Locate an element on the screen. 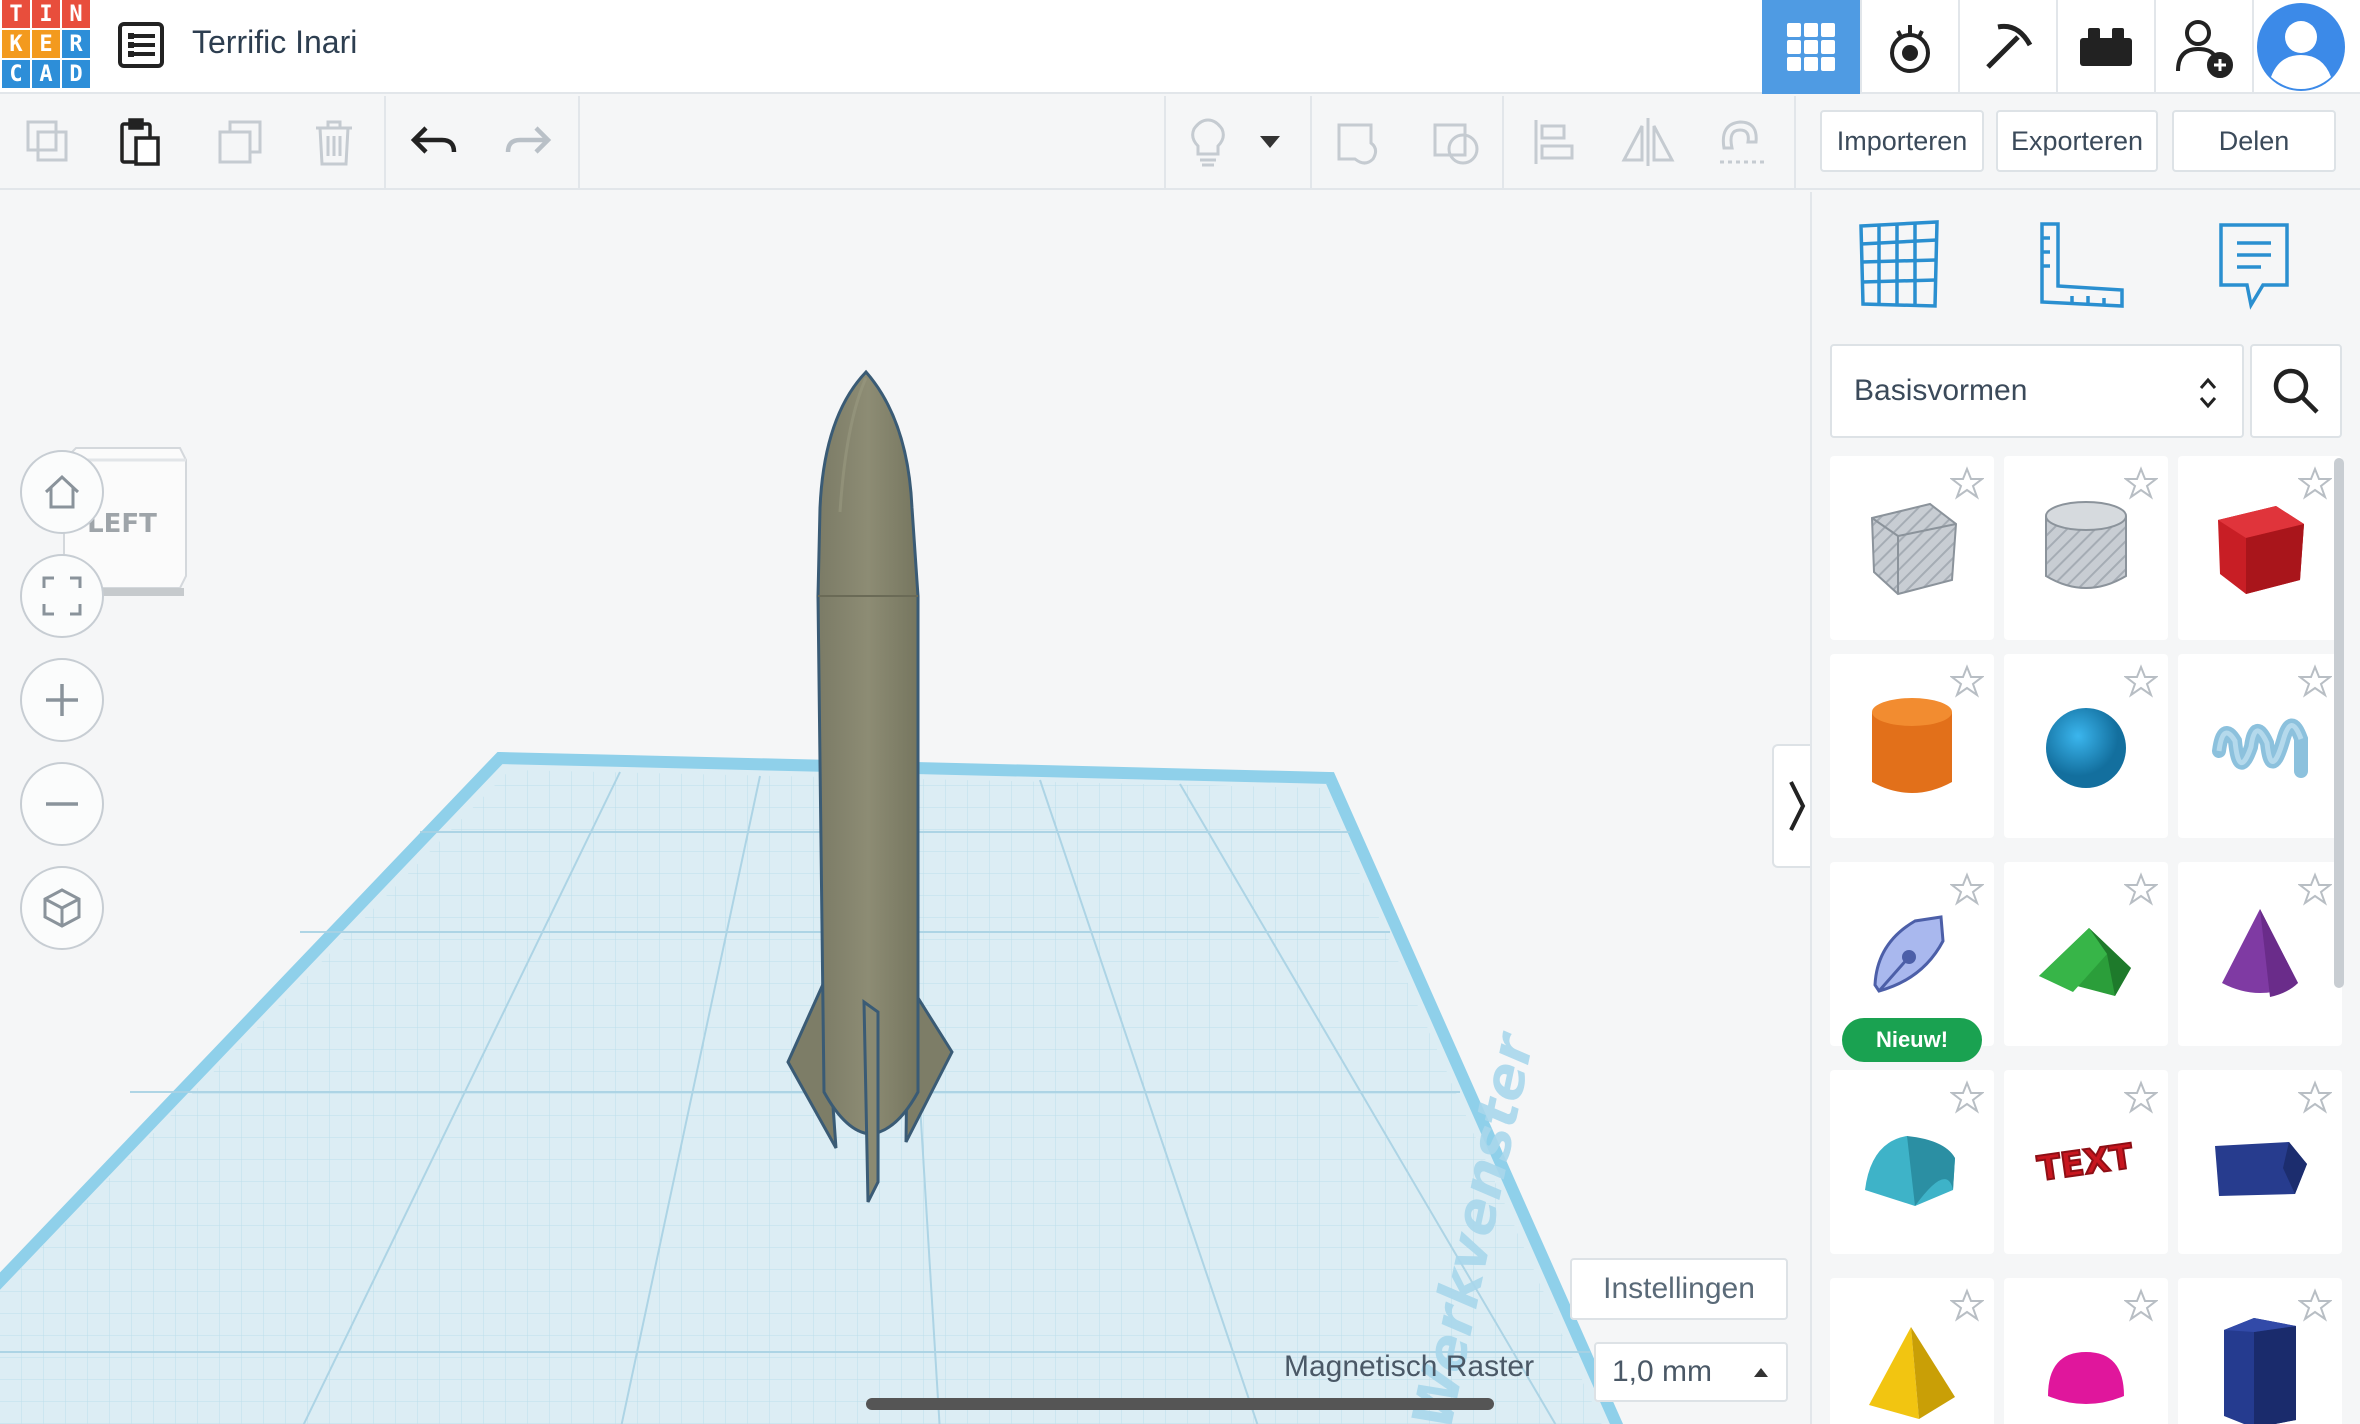 The image size is (2360, 1424). zoom-out-button is located at coordinates (62, 804).